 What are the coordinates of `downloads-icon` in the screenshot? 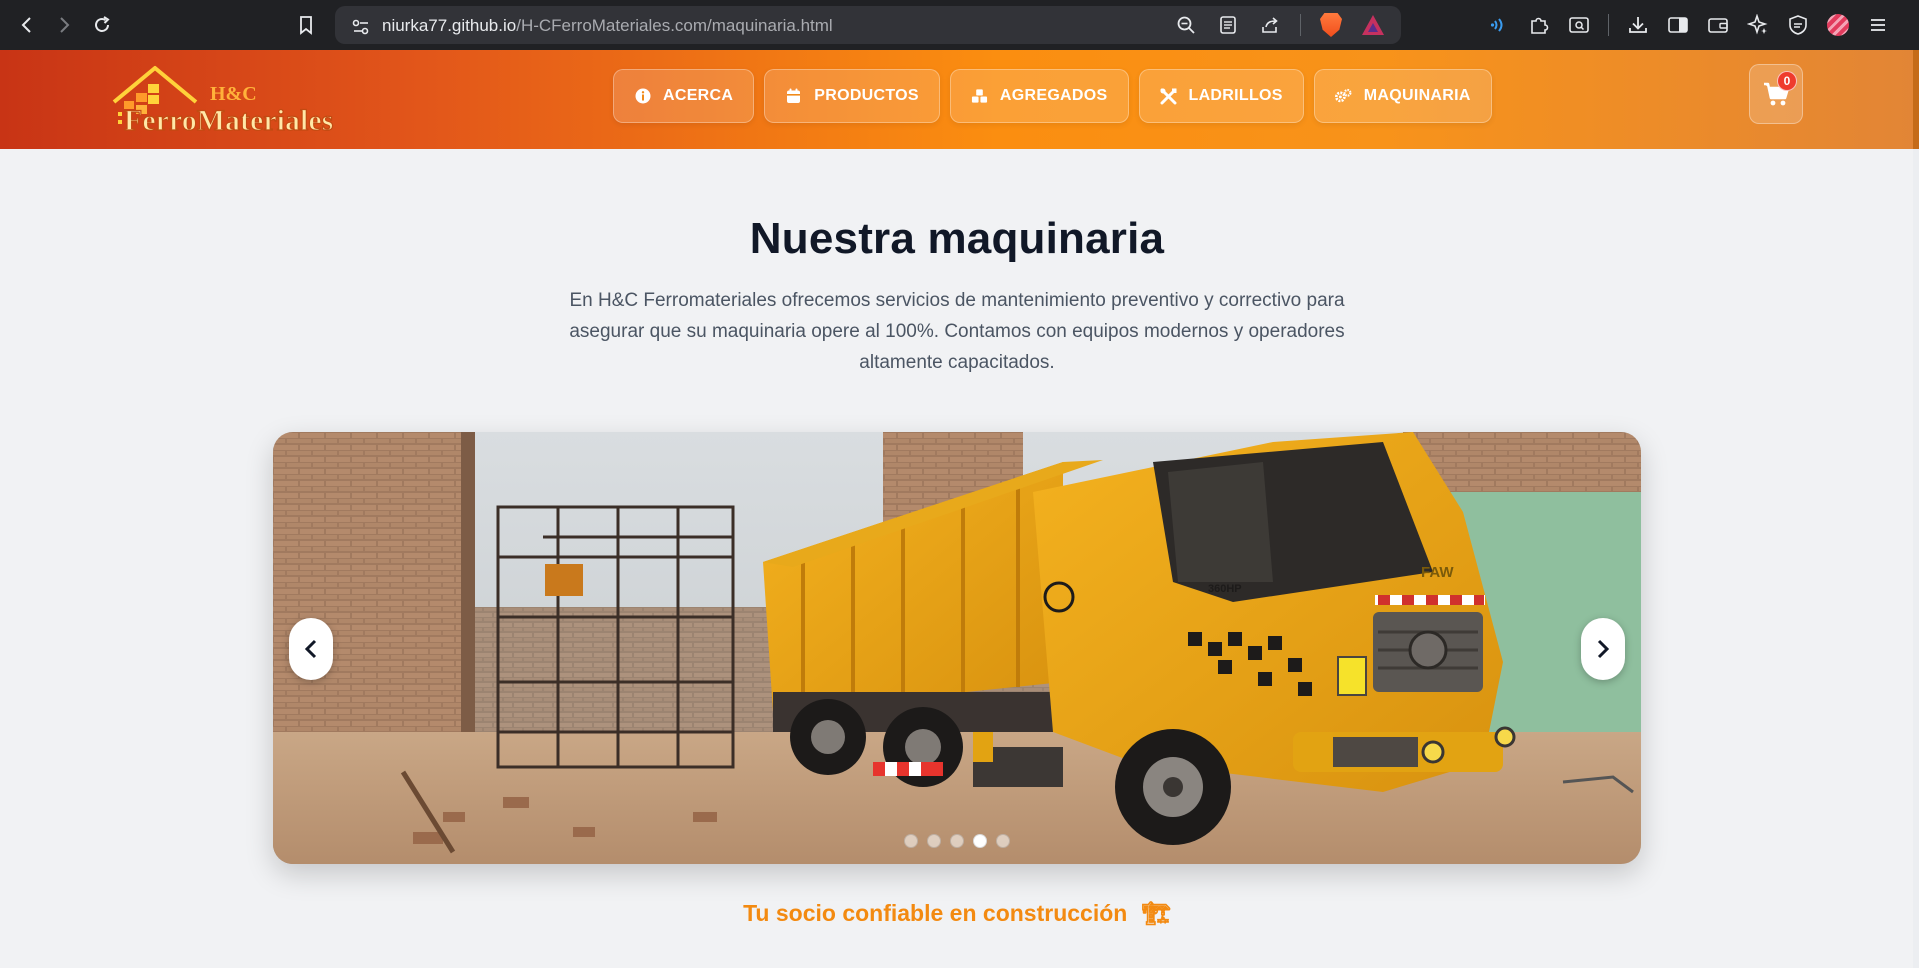 It's located at (1638, 25).